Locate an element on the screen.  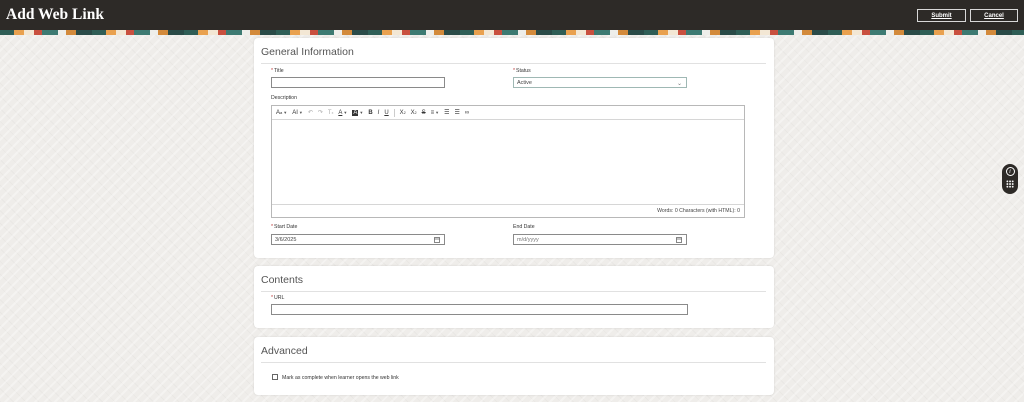
strikethrough-icon: S is located at coordinates (424, 113).